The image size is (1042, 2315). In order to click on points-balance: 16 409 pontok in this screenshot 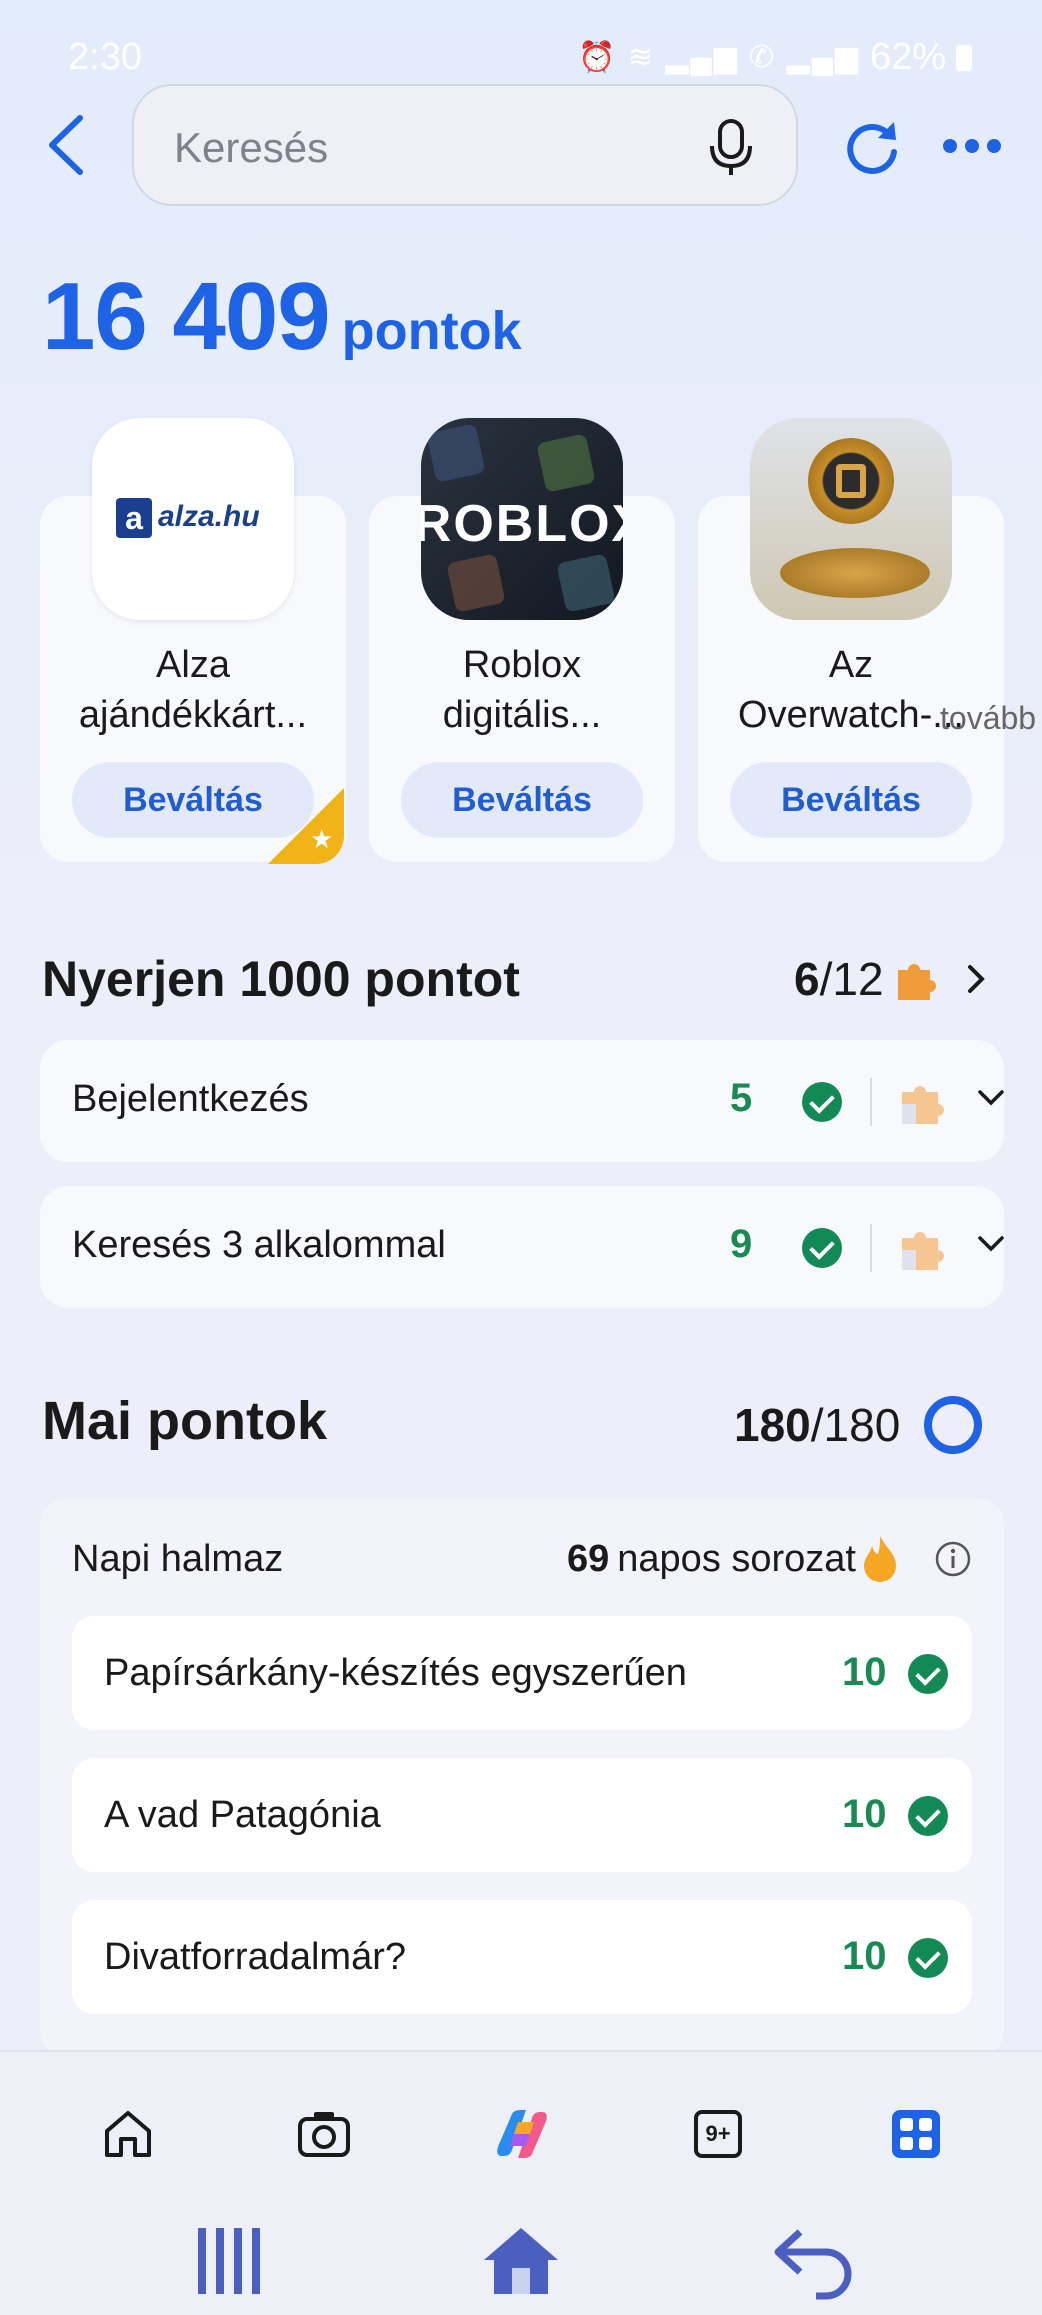, I will do `click(282, 317)`.